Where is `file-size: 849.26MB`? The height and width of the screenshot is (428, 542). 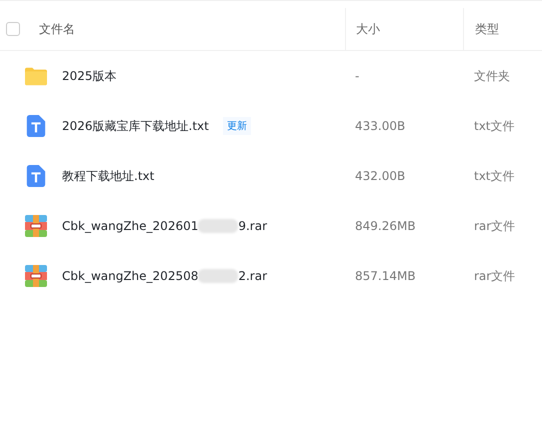 file-size: 849.26MB is located at coordinates (385, 226).